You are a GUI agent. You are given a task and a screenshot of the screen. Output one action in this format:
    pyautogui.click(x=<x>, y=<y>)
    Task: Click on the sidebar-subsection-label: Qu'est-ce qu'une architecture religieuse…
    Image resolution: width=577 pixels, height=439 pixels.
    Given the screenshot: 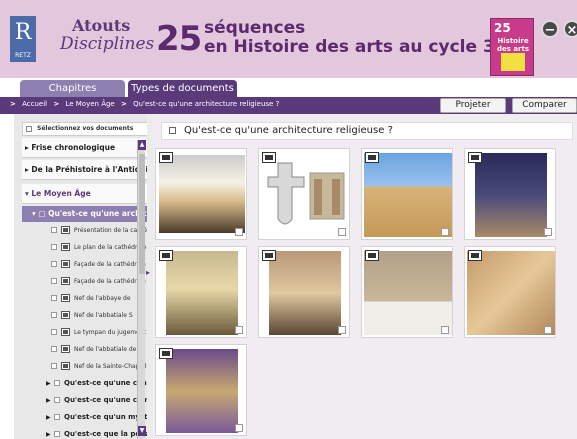 What is the action you would take?
    pyautogui.click(x=98, y=213)
    